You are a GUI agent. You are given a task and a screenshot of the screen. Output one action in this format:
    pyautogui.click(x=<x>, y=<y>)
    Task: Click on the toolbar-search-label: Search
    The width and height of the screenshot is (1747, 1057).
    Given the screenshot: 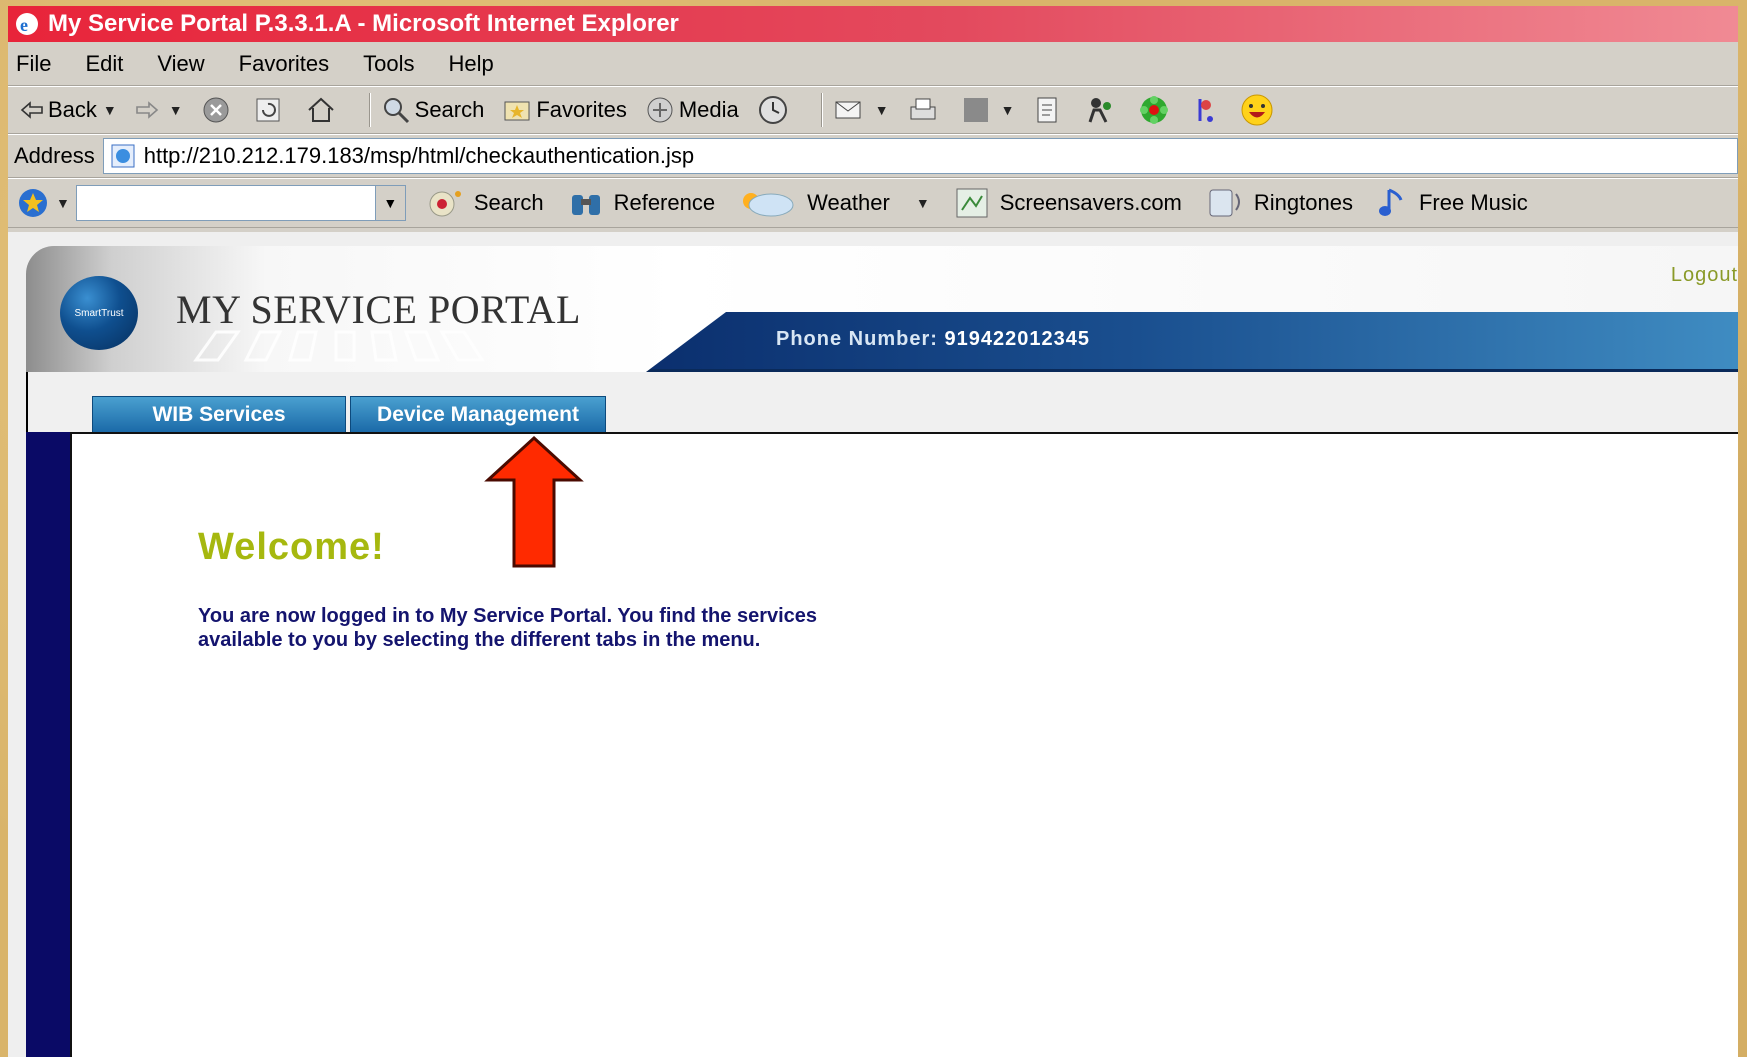 What is the action you would take?
    pyautogui.click(x=508, y=202)
    